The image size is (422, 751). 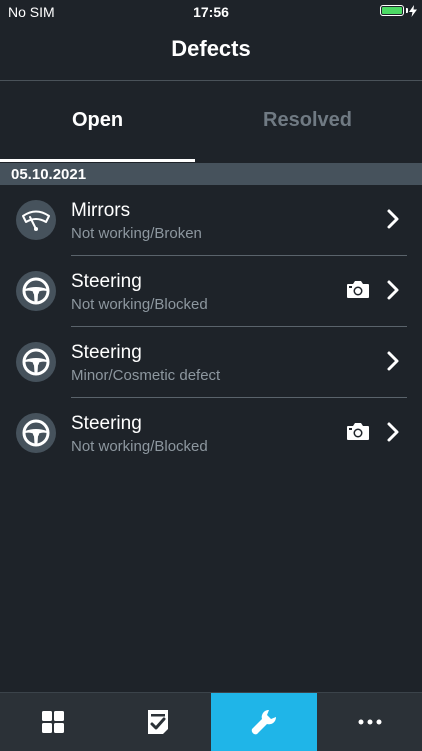 I want to click on battery-tip, so click(x=407, y=10).